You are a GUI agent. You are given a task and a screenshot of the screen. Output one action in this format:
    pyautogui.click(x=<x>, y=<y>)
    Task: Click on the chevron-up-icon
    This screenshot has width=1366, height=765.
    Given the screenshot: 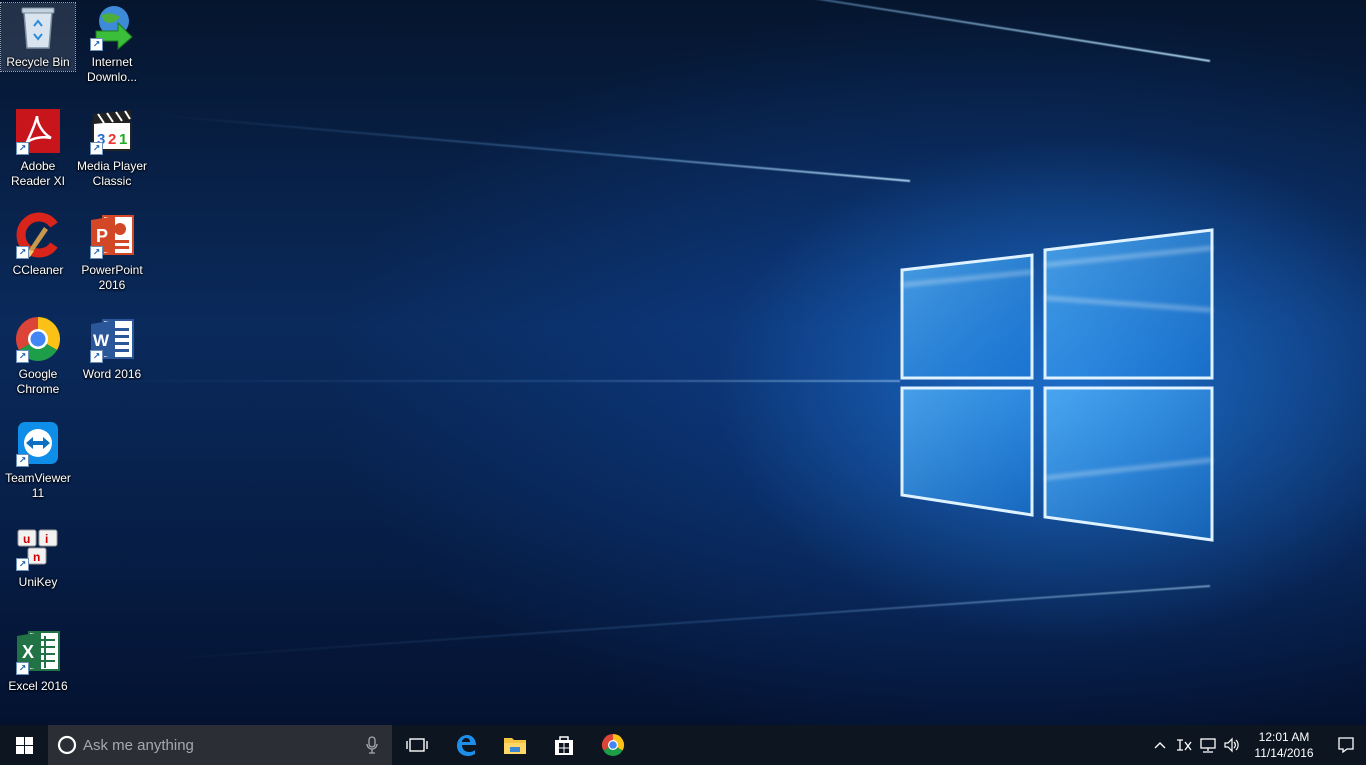 What is the action you would take?
    pyautogui.click(x=1160, y=745)
    